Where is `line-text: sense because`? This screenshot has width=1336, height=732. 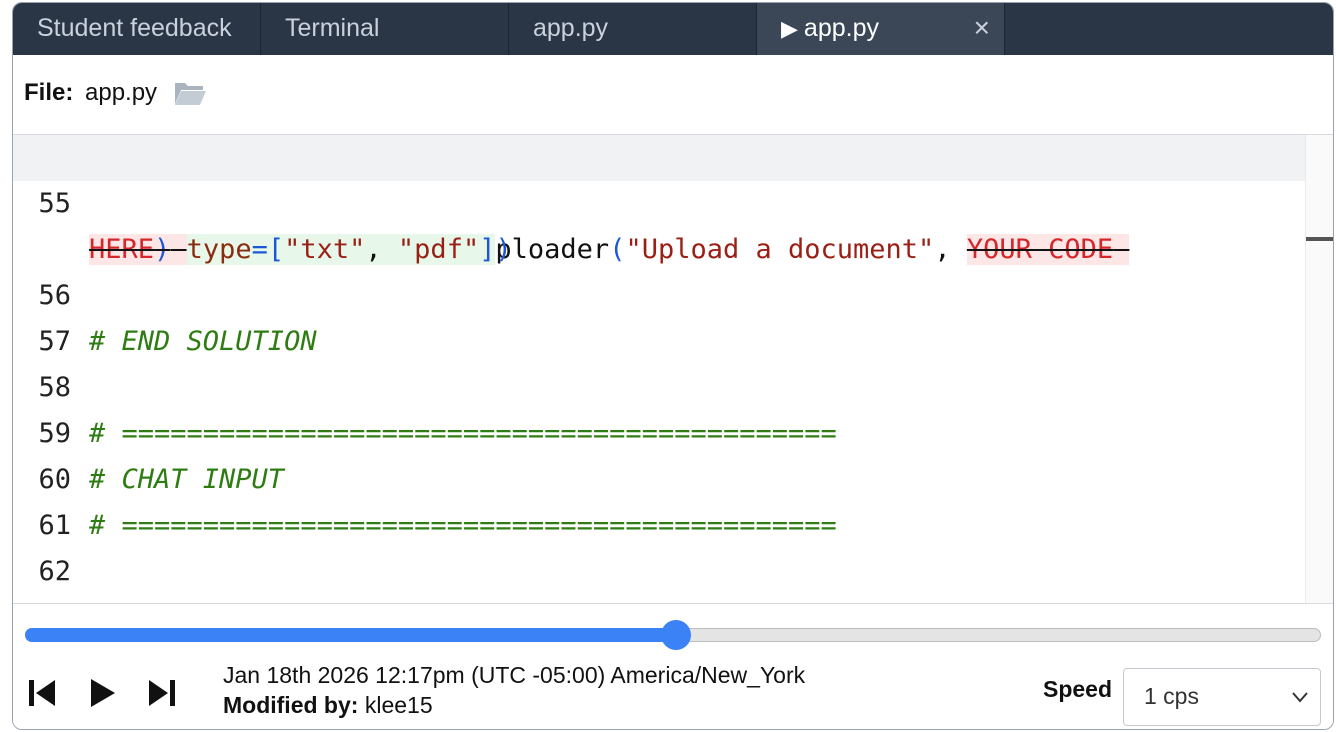
line-text: sense because is located at coordinates (194, 599).